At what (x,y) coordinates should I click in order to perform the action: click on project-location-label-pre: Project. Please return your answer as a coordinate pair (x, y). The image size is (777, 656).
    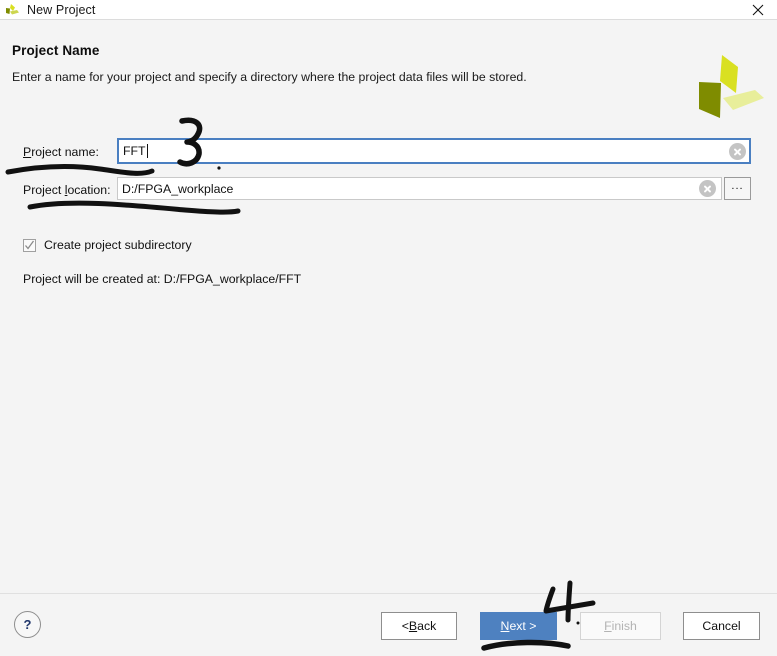
    Looking at the image, I should click on (44, 190).